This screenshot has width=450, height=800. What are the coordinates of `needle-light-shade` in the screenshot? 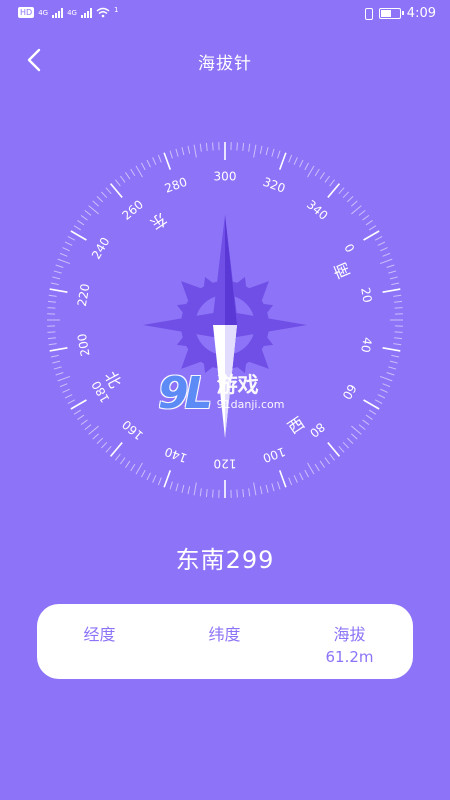 It's located at (231, 381).